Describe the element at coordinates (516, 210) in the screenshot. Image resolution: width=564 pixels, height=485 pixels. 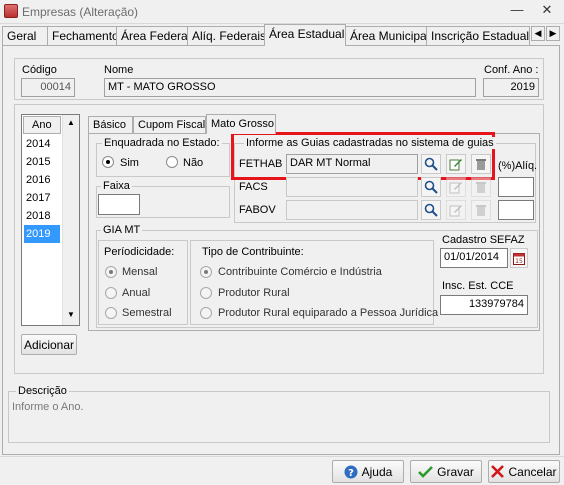
I see `fabov-aliq-input` at that location.